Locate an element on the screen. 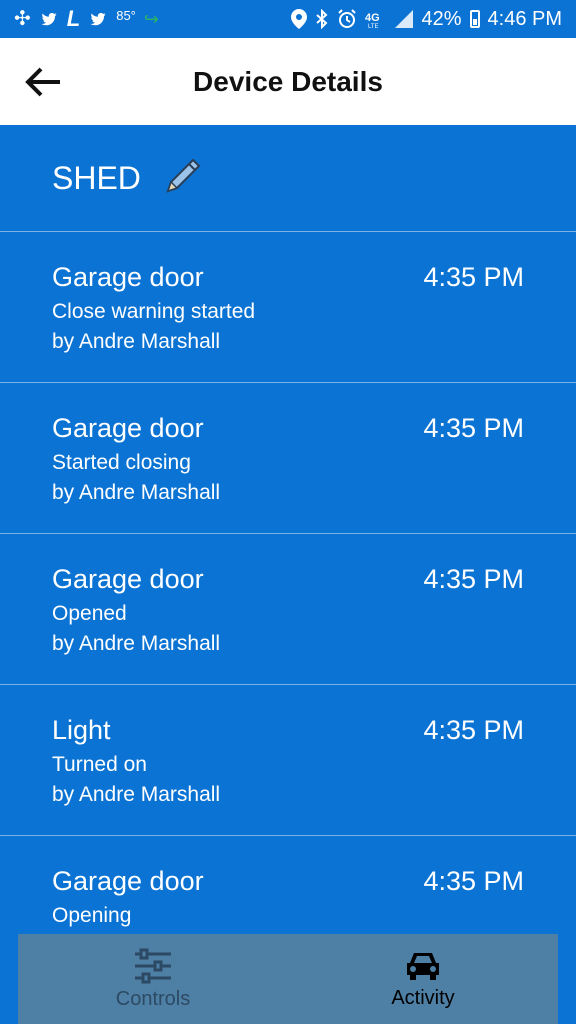 The height and width of the screenshot is (1024, 576). signal-icon is located at coordinates (404, 19).